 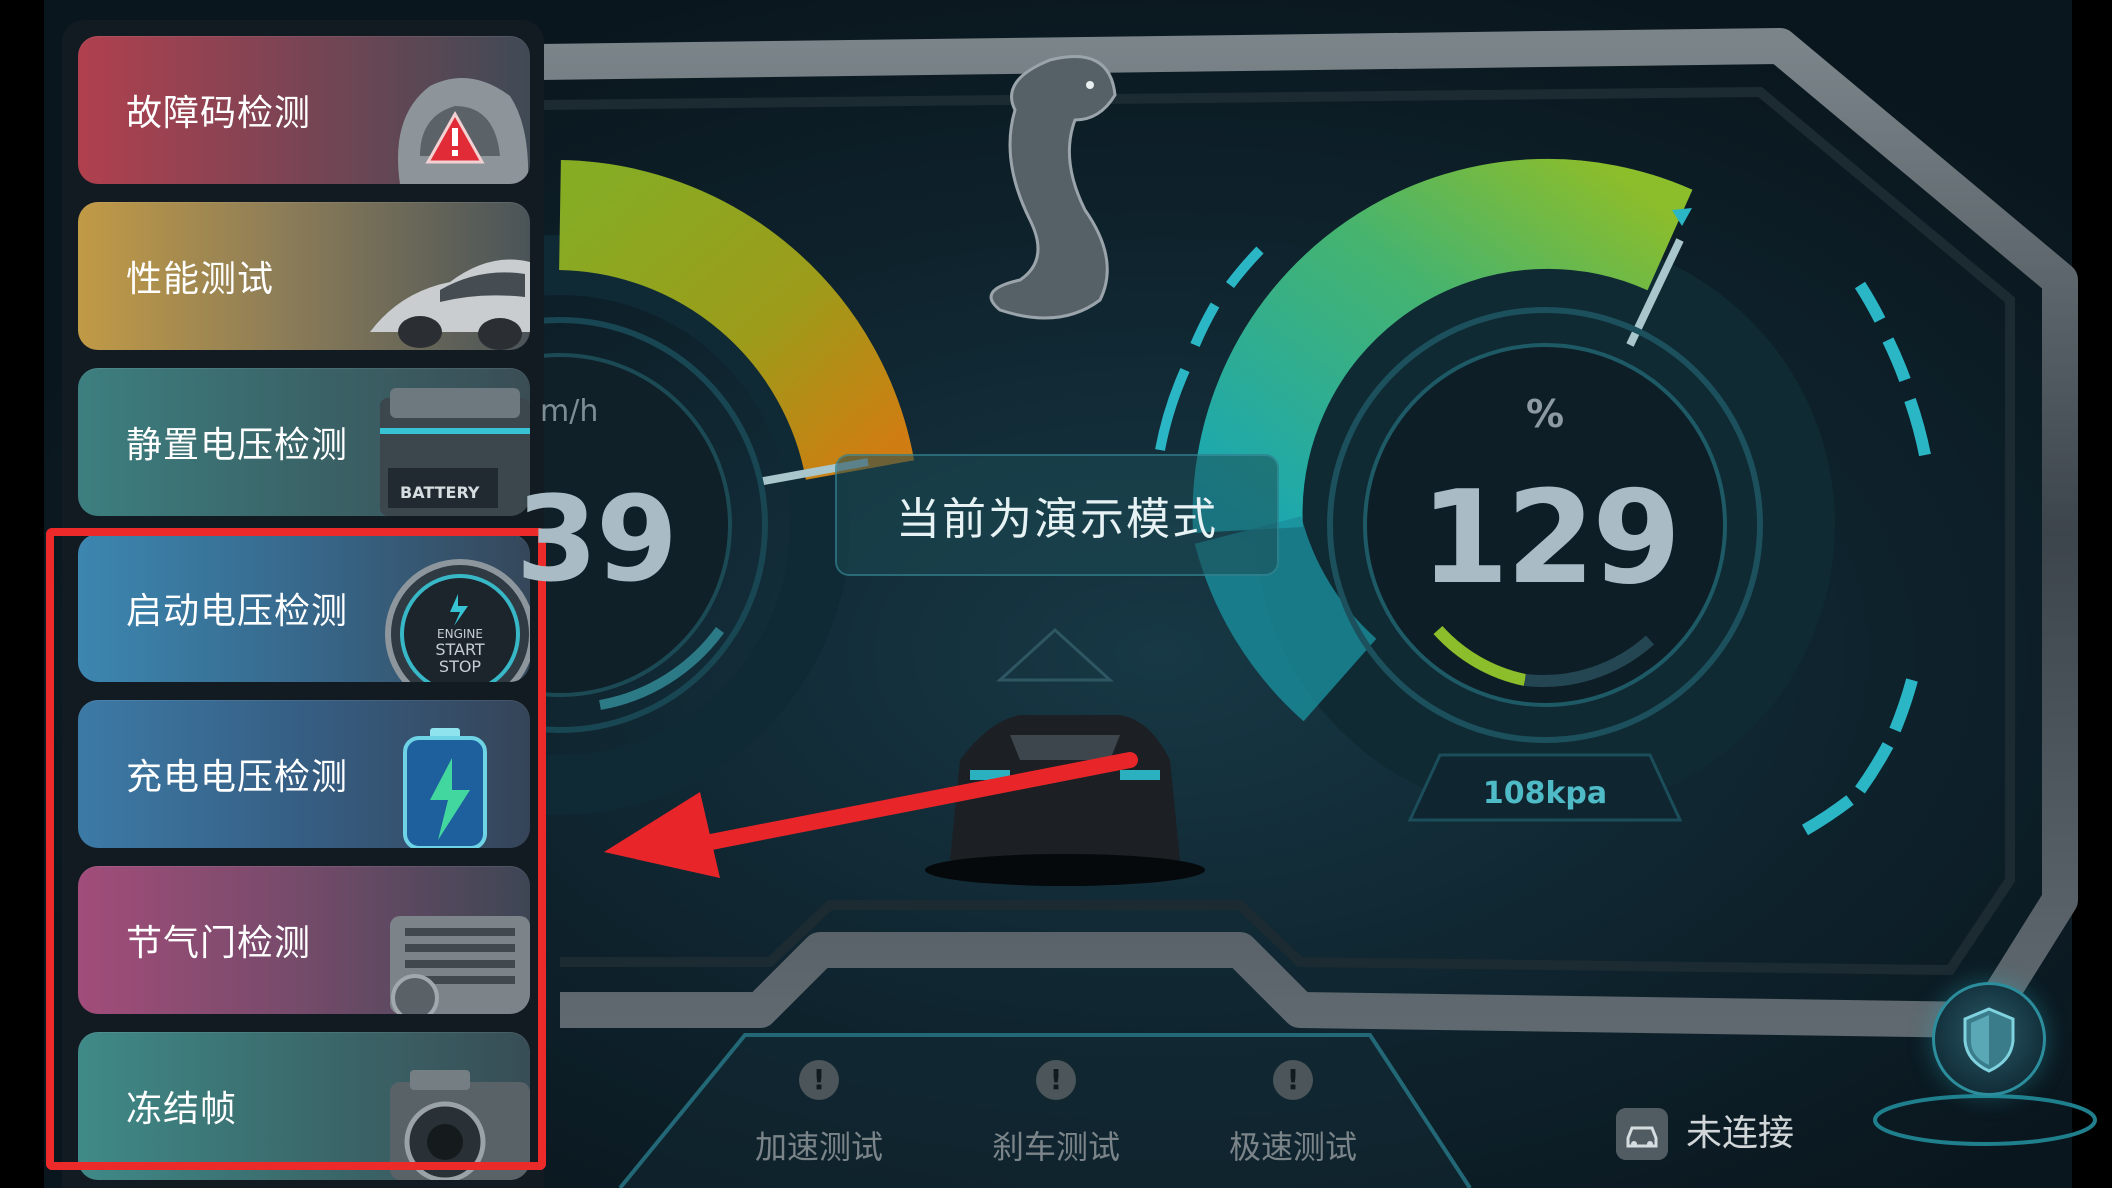 I want to click on right-gauge-unit: %, so click(x=1545, y=414).